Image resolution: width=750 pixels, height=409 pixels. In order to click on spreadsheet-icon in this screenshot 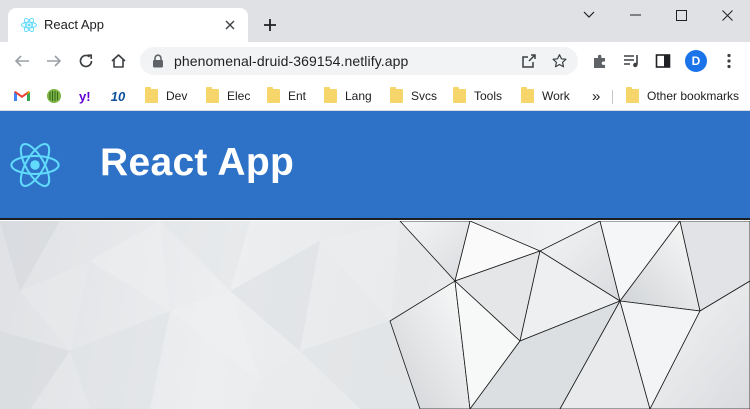, I will do `click(54, 96)`.